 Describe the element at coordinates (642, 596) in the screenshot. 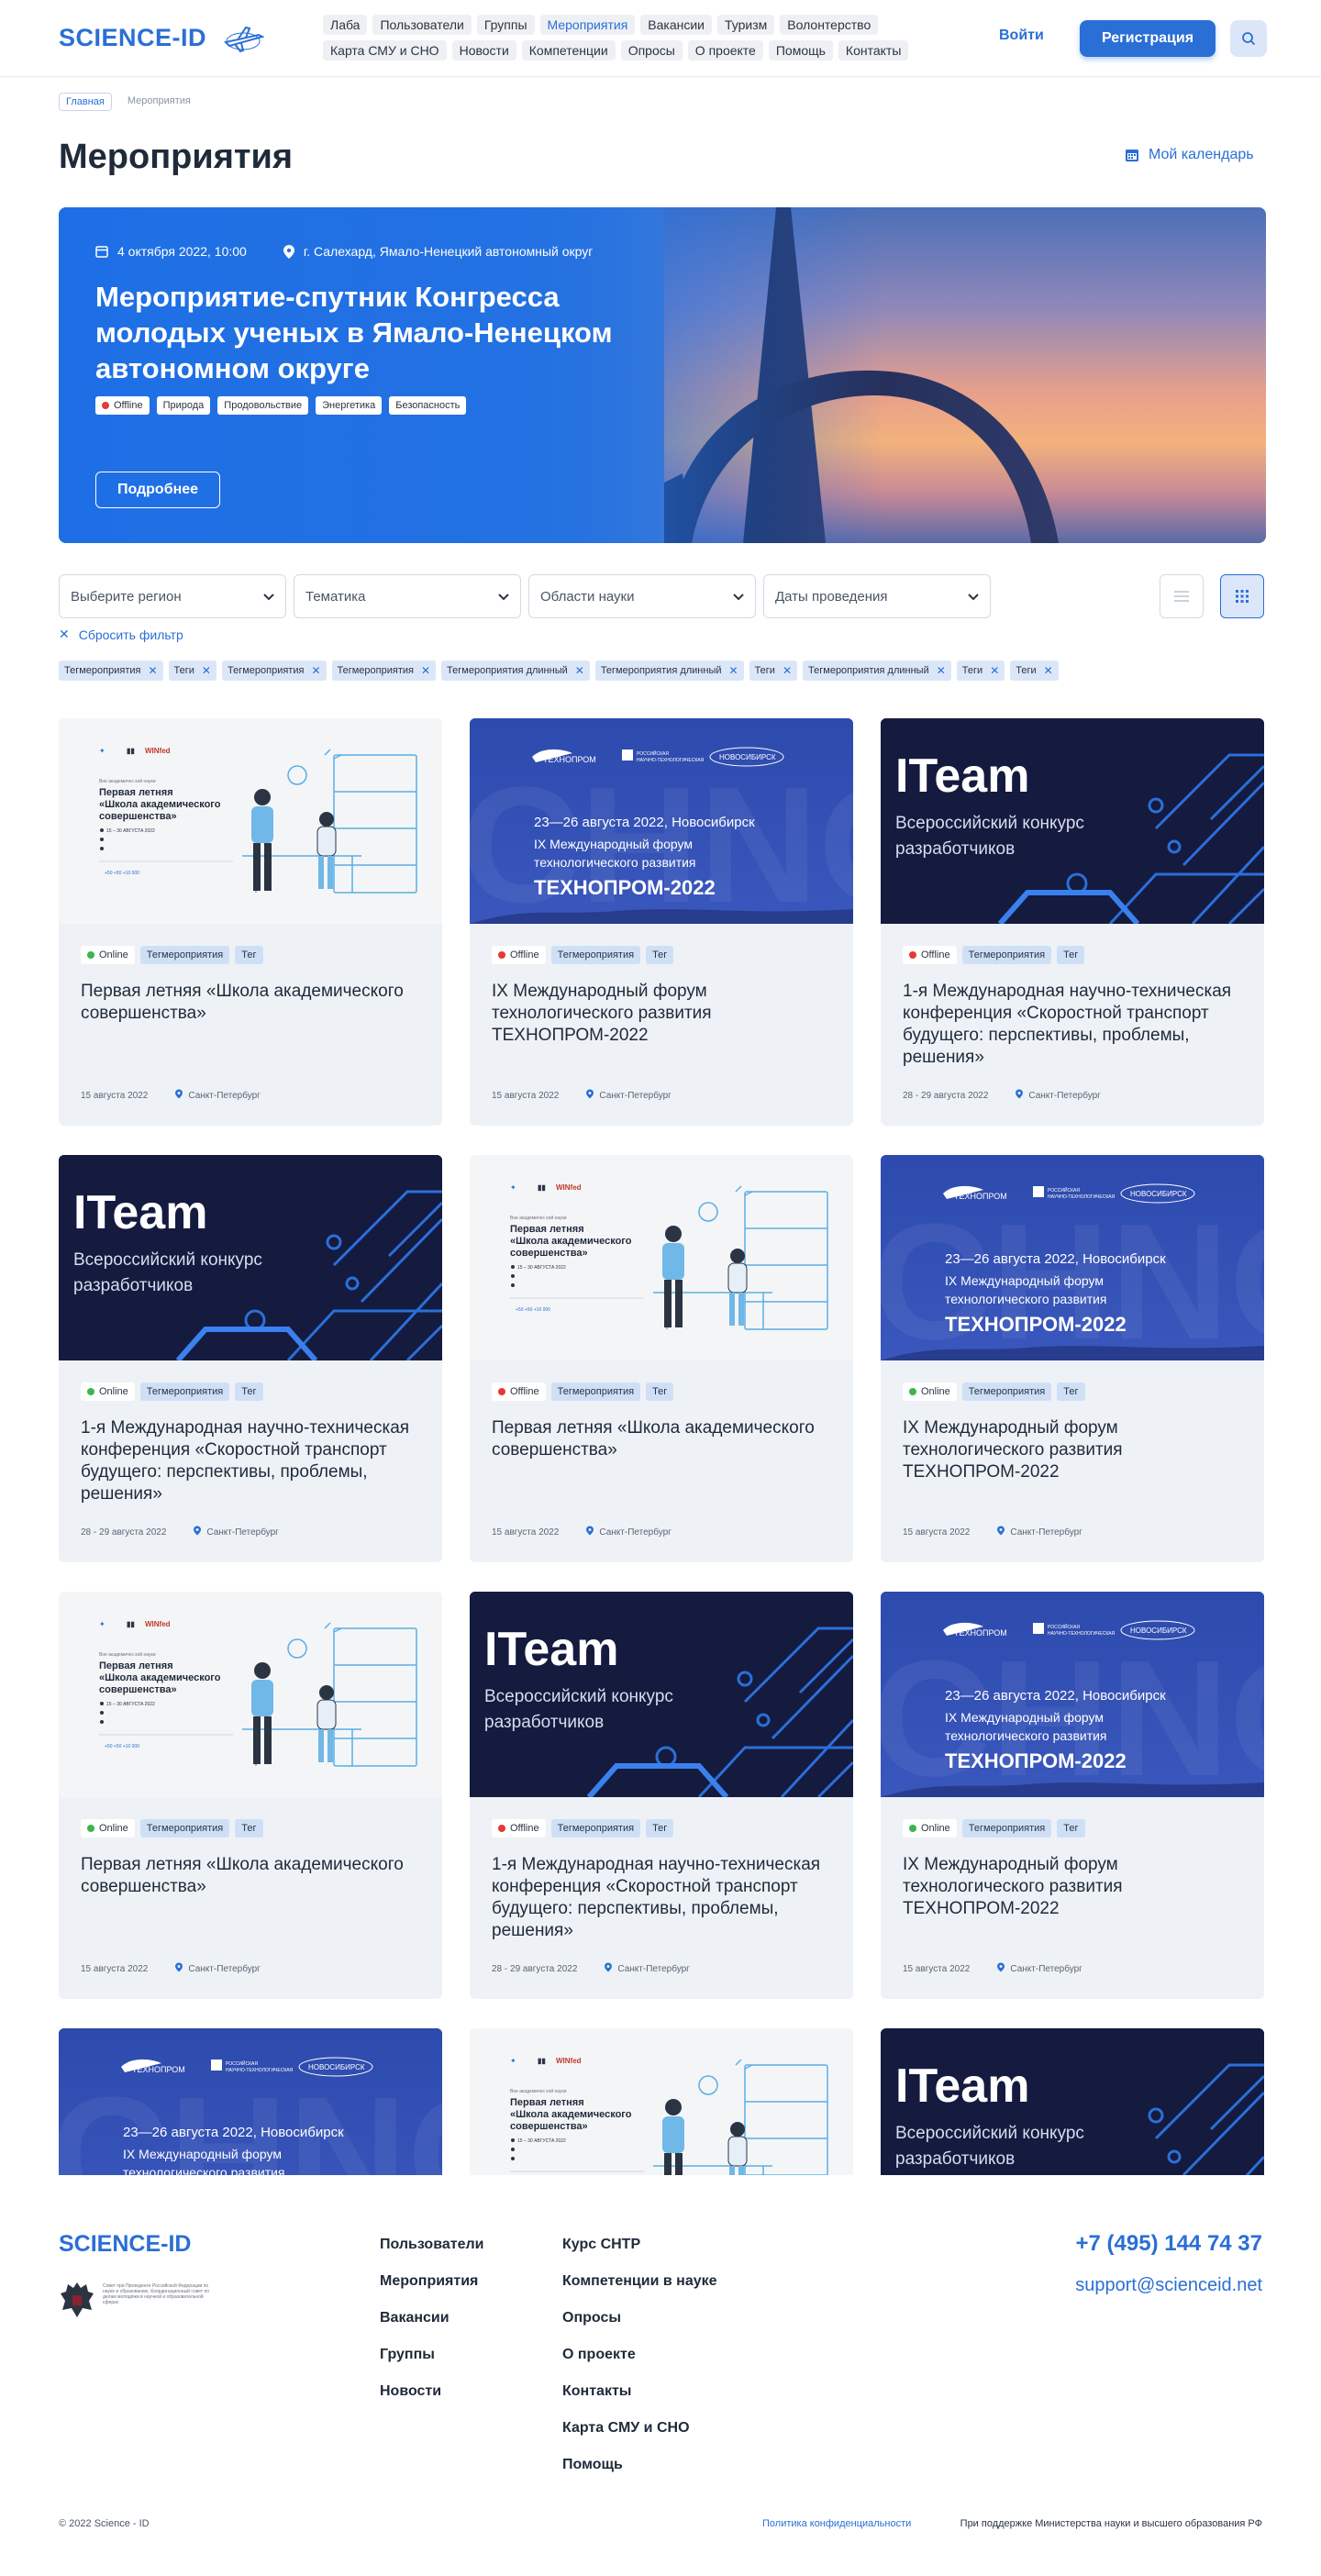

I see `filter-select: Области науки` at that location.